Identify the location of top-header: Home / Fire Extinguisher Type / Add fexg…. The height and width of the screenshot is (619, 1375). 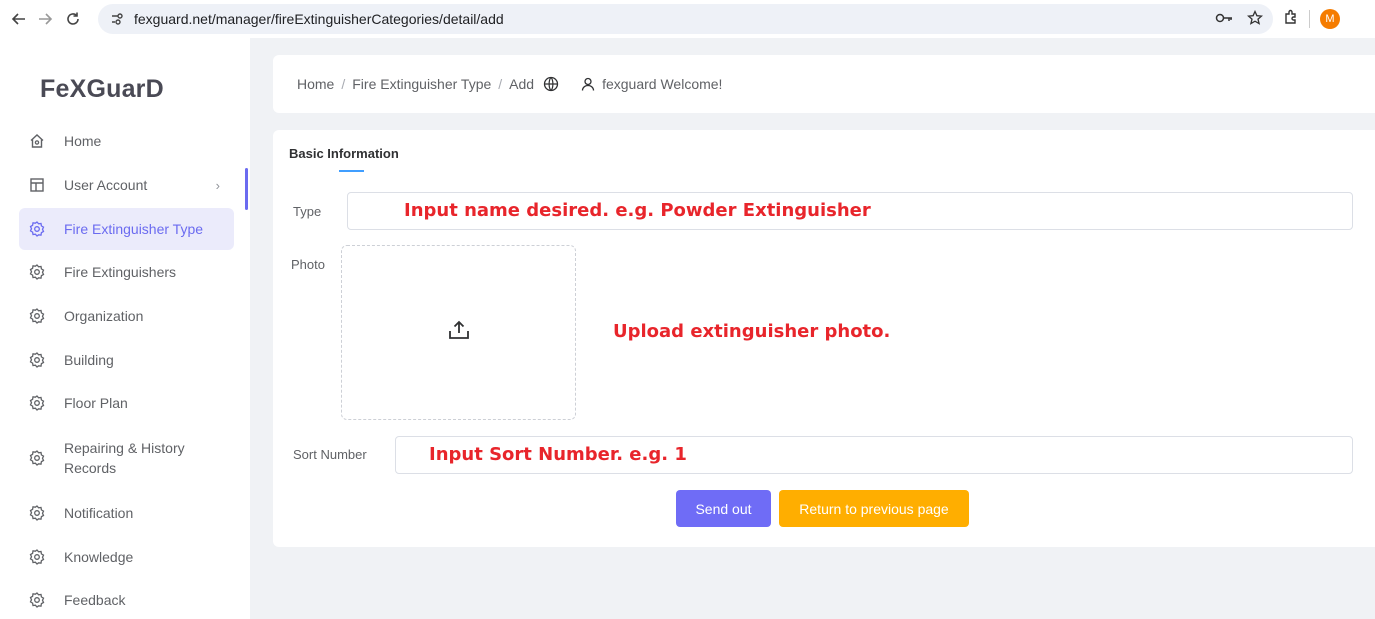
(824, 84).